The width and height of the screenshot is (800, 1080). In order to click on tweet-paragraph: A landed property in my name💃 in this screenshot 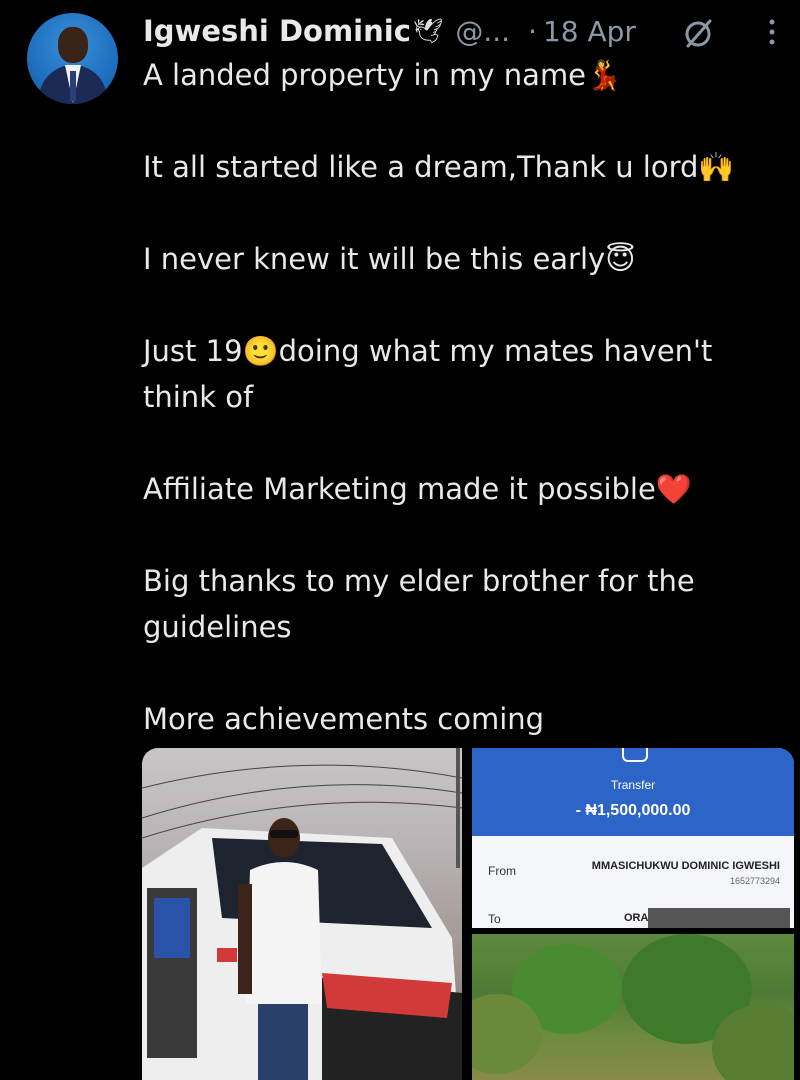, I will do `click(458, 75)`.